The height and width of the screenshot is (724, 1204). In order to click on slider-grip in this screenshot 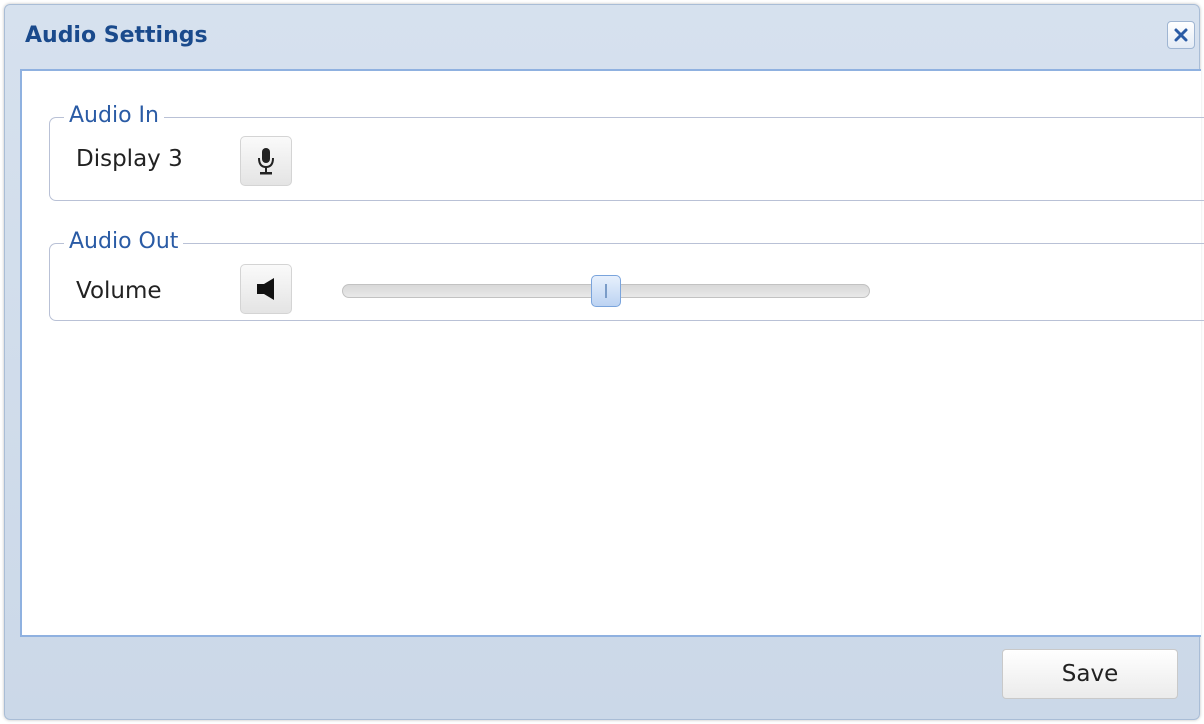, I will do `click(606, 291)`.